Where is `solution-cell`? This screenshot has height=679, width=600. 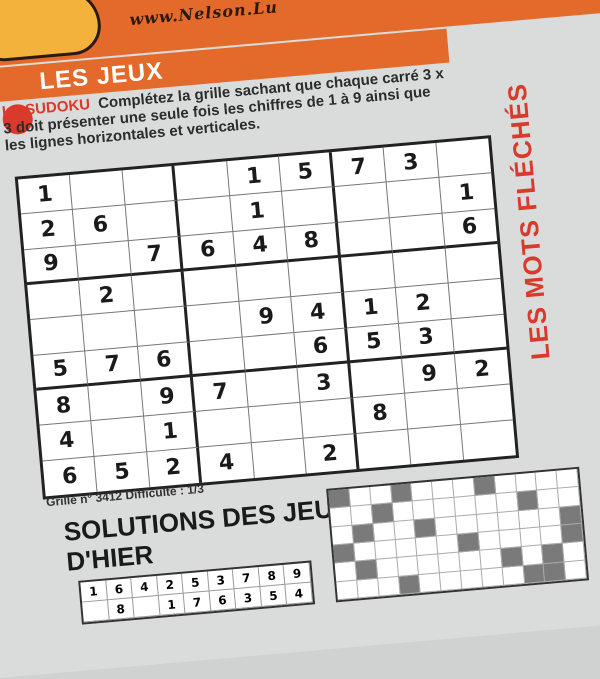
solution-cell is located at coordinates (147, 607).